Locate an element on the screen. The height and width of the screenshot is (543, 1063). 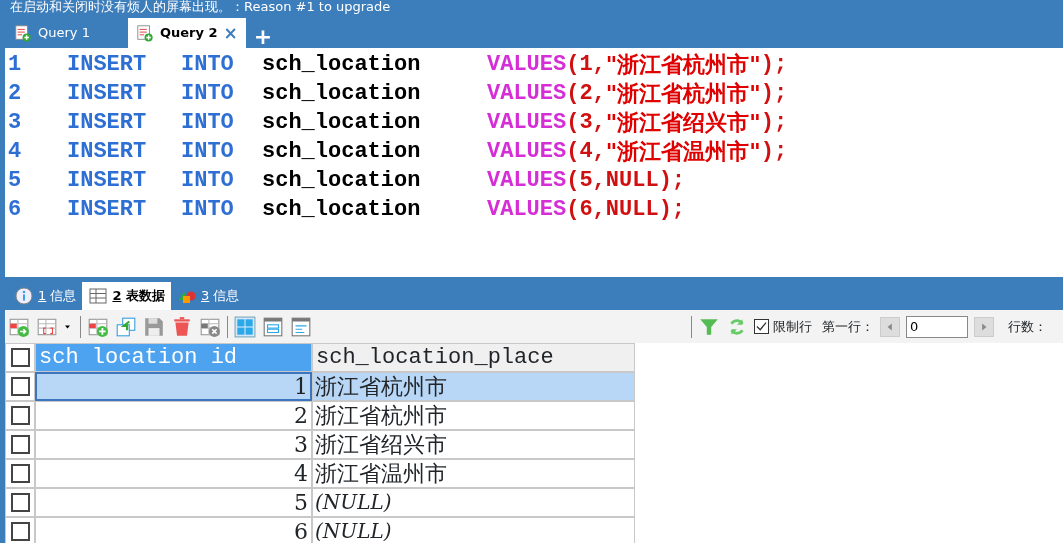
info-icon is located at coordinates (24, 296).